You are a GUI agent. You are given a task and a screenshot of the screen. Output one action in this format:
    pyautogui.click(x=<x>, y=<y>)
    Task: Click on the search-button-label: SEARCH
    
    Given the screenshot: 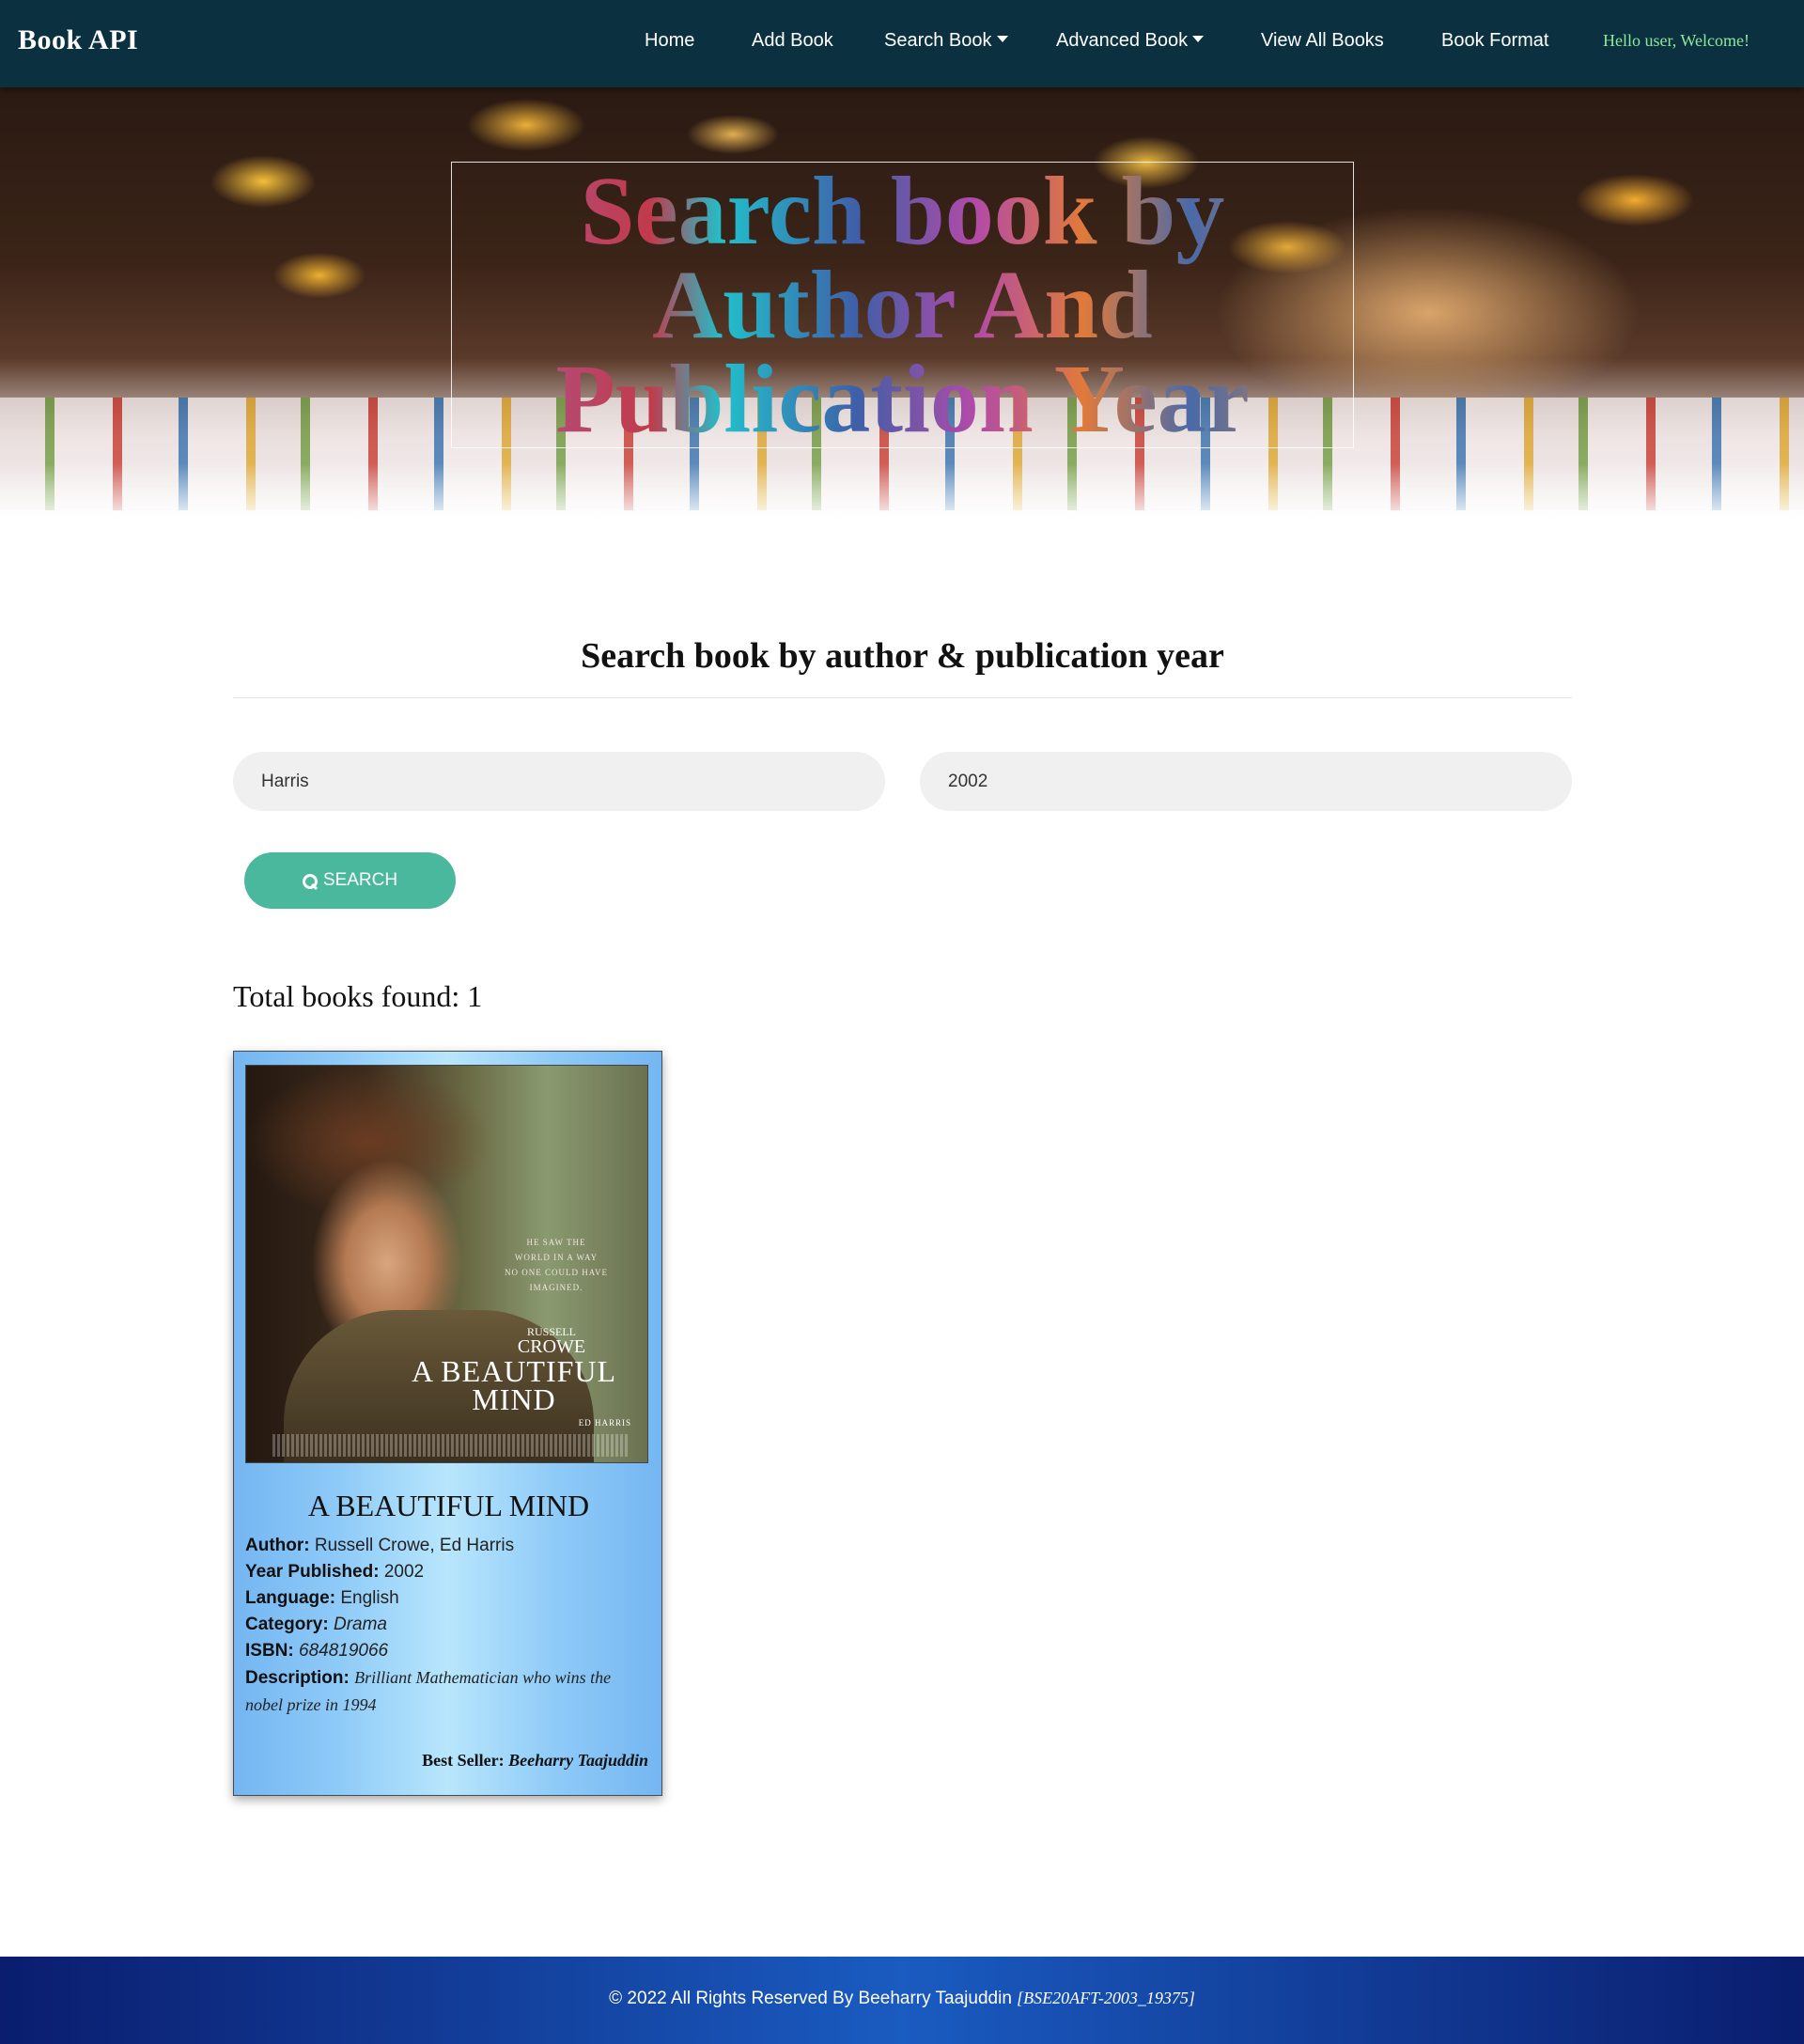 What is the action you would take?
    pyautogui.click(x=360, y=880)
    